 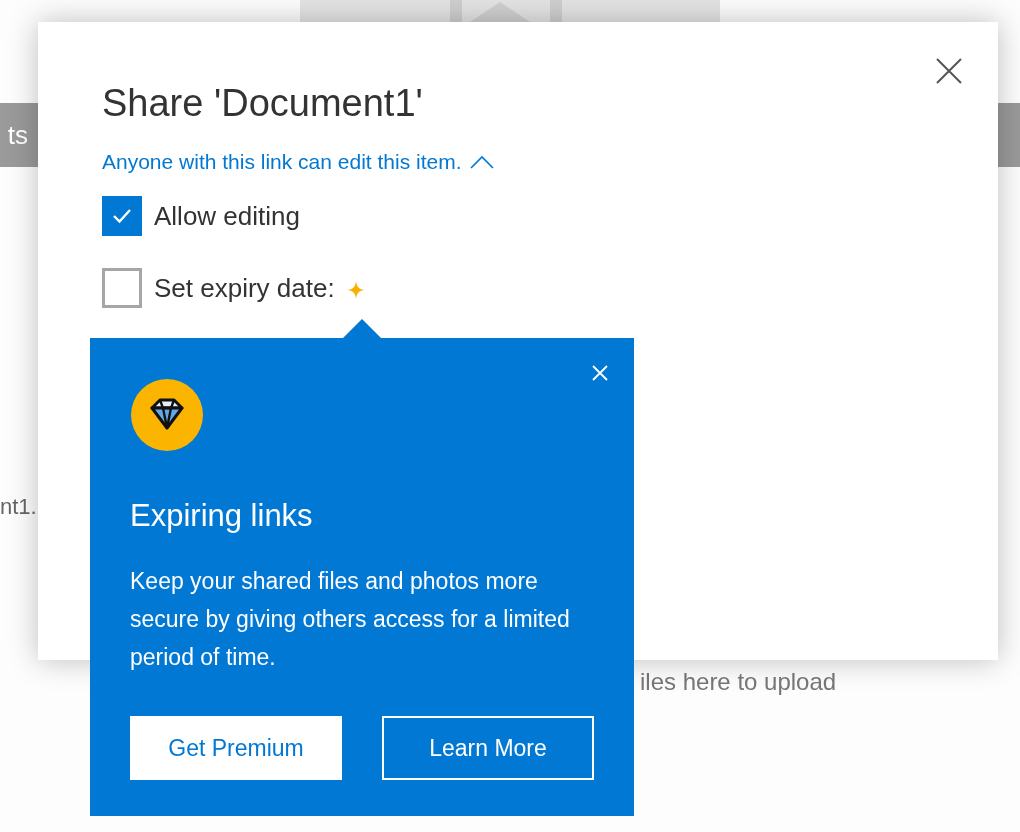 What do you see at coordinates (350, 619) in the screenshot?
I see `callout-text: Keep your shared files and photos more secure by giving others access for a limited period of time.` at bounding box center [350, 619].